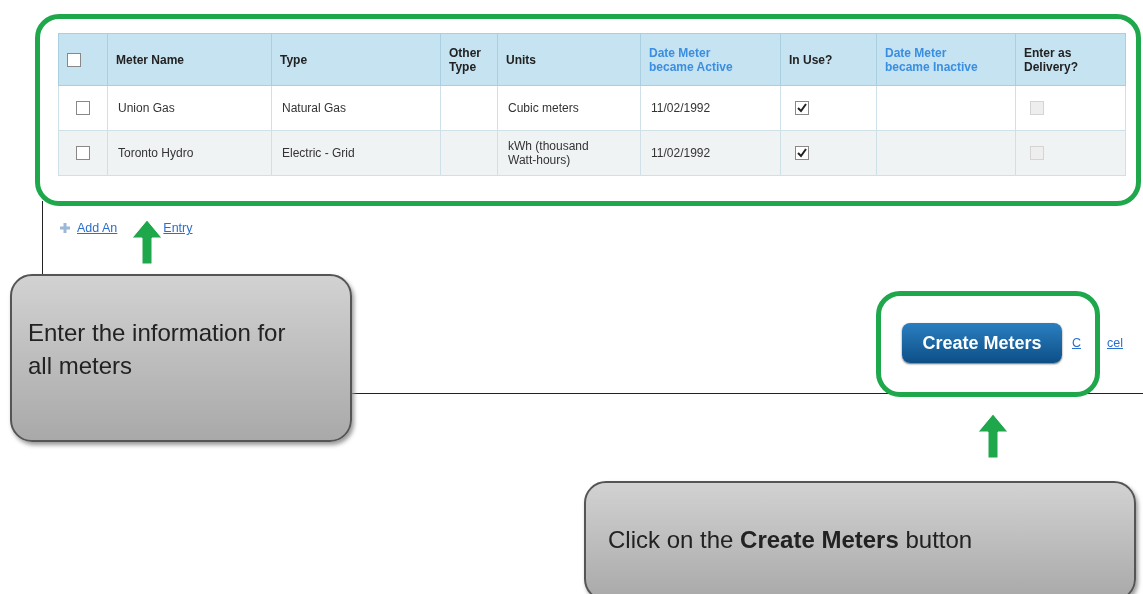  Describe the element at coordinates (569, 108) in the screenshot. I see `table-cell: Cubic meters` at that location.